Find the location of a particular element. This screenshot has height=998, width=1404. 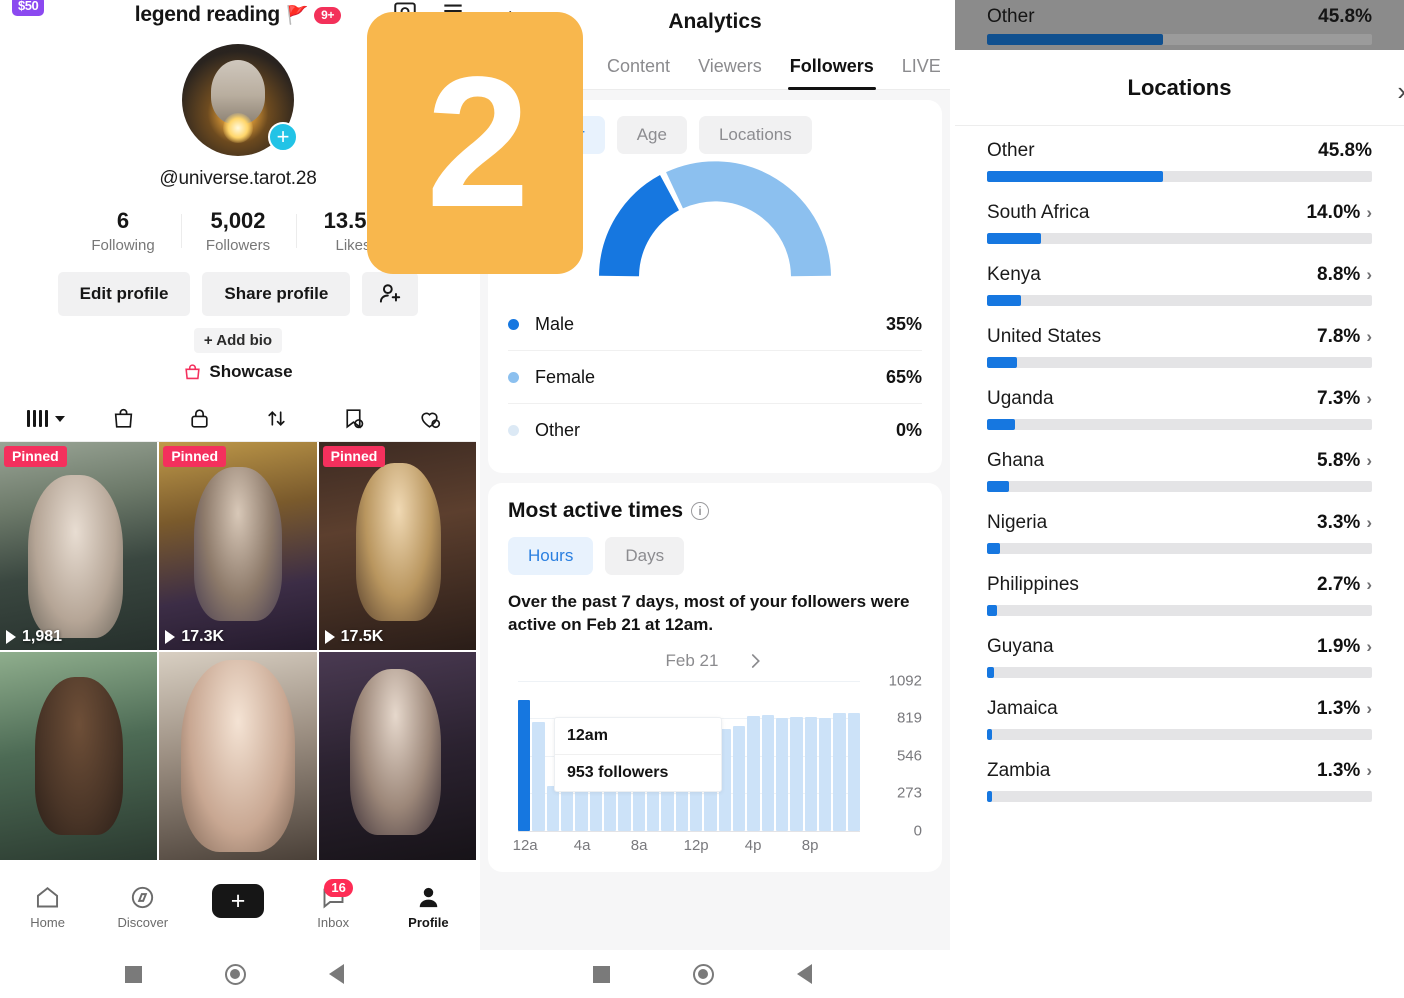

pinned-badge: Pinned is located at coordinates (354, 456).